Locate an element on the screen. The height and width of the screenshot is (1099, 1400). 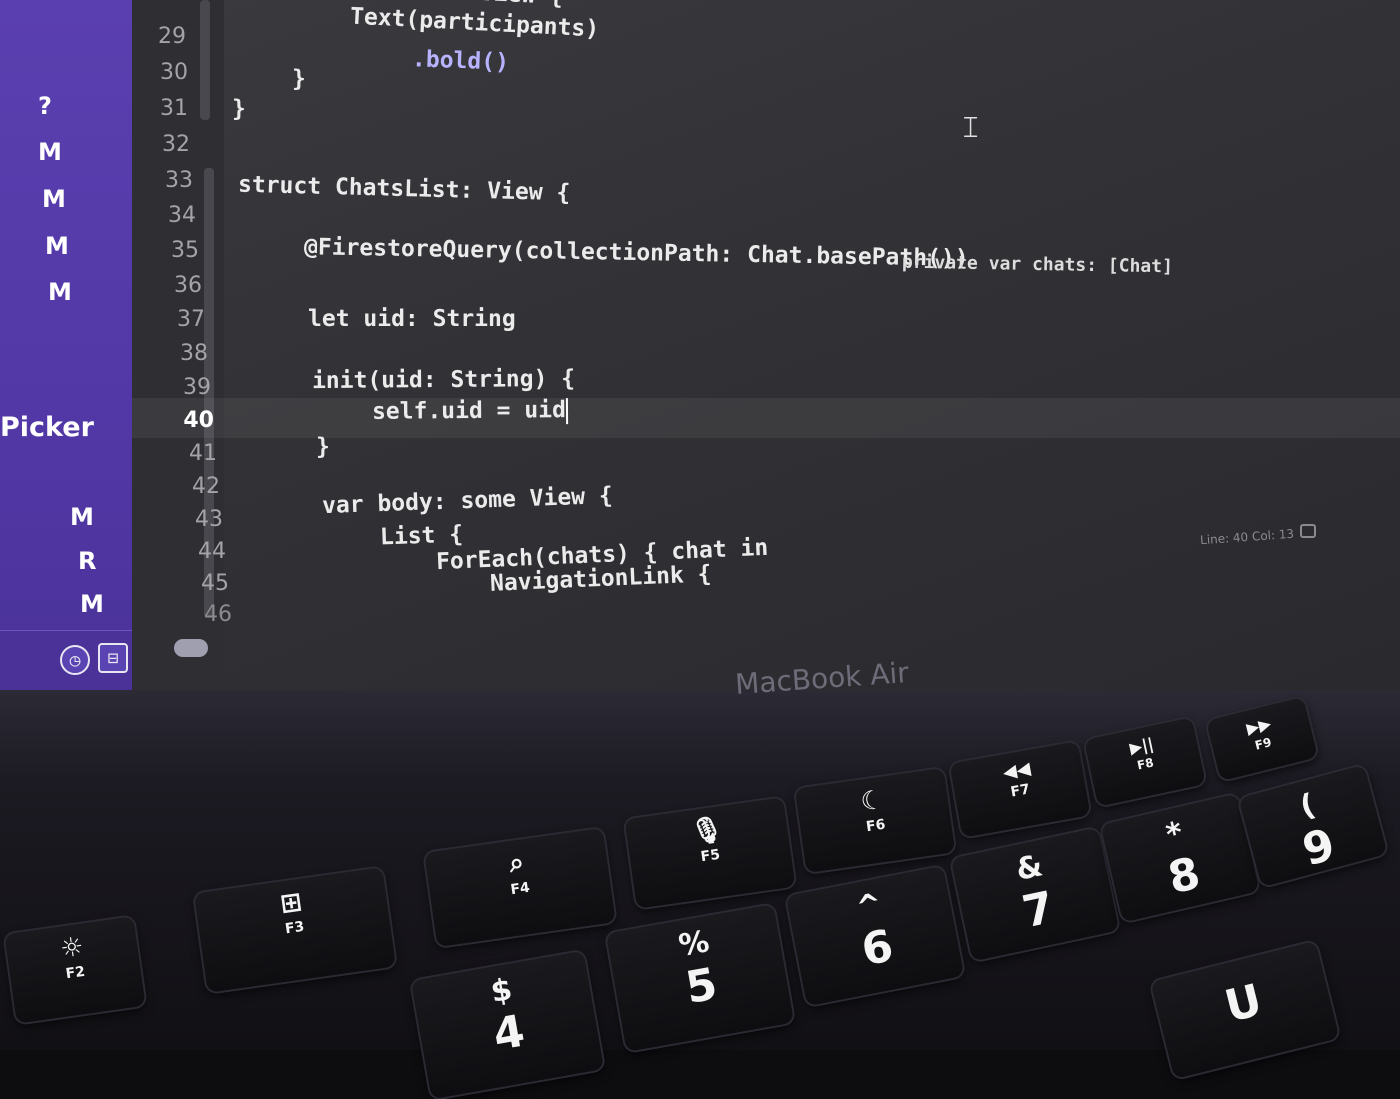
line-number: 33 is located at coordinates (179, 180).